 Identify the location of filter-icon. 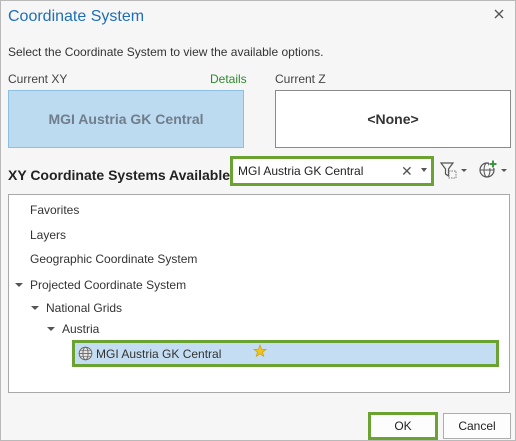
(453, 170).